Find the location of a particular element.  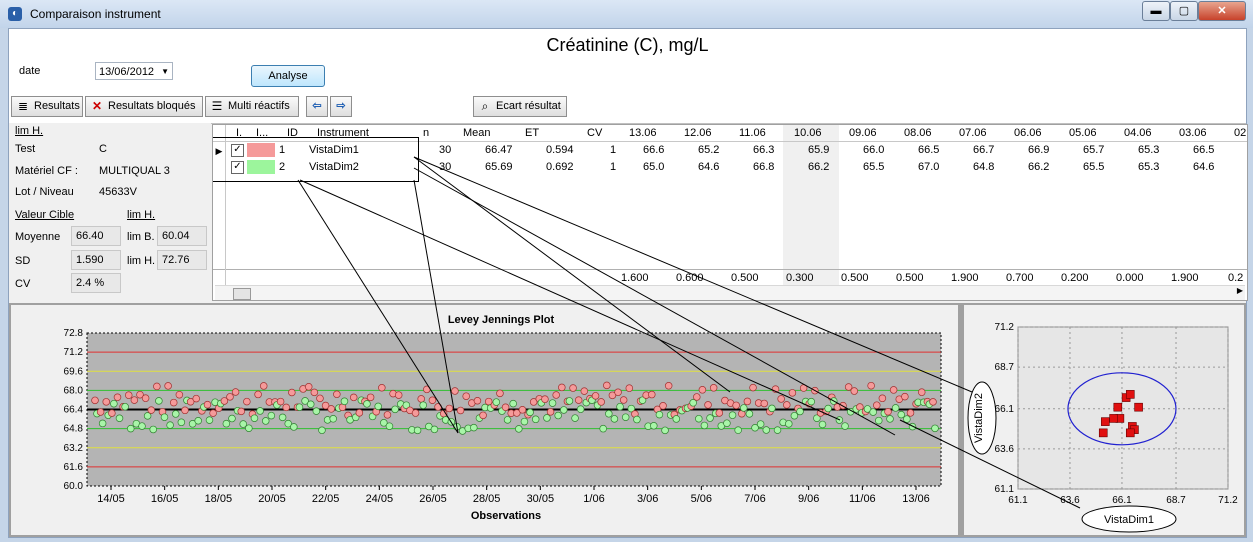

horizontal-scrollbar: ▶ is located at coordinates (730, 292).